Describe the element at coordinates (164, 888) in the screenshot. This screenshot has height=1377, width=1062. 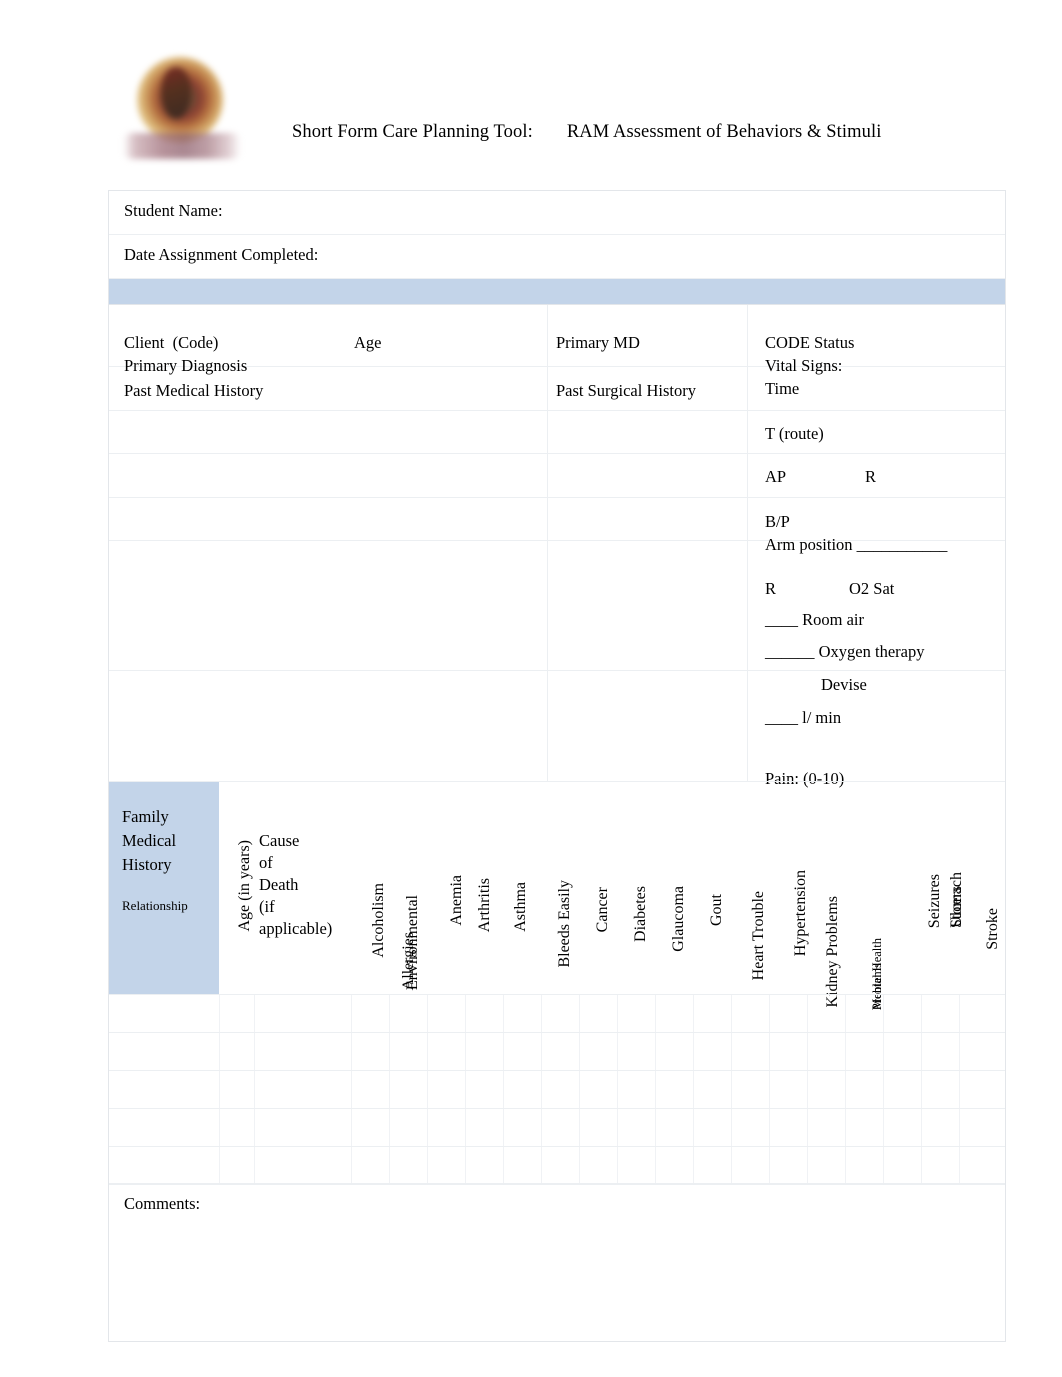
I see `family-history-section-label: Family Medical History Relationship` at that location.